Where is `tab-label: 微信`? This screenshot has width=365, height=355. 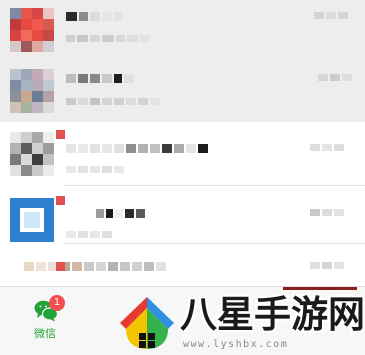 tab-label: 微信 is located at coordinates (45, 333).